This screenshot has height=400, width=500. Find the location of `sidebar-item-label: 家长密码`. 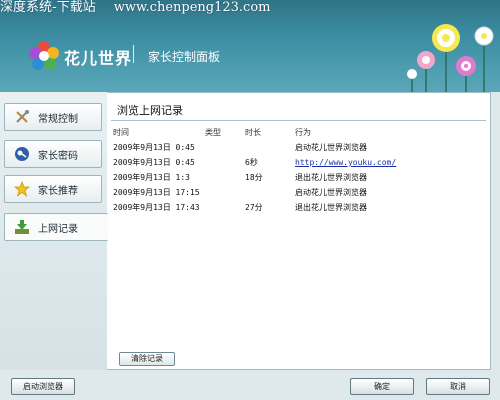

sidebar-item-label: 家长密码 is located at coordinates (58, 156).